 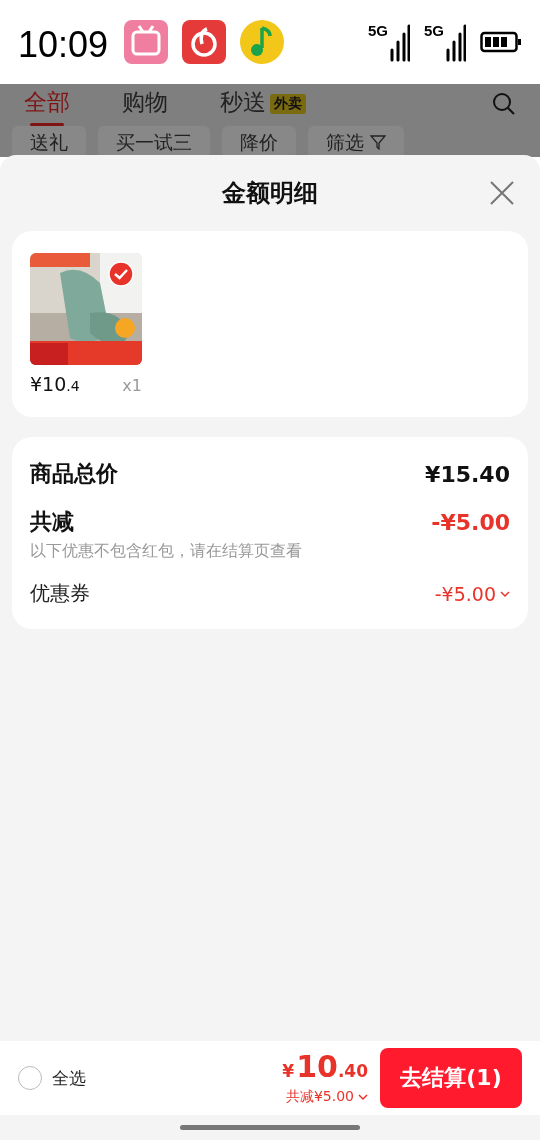 I want to click on select-all-label: 全选, so click(x=69, y=1078).